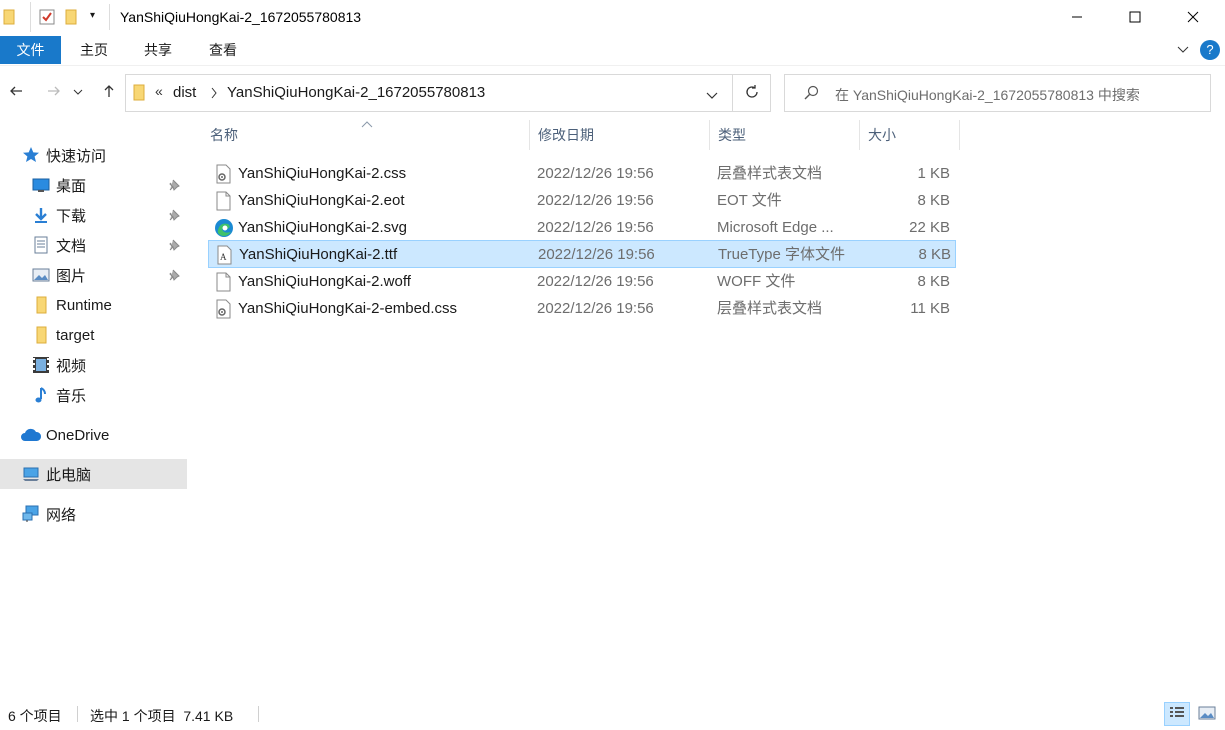 This screenshot has height=730, width=1225. I want to click on file-name: YanShiQiuHongKai-2.eot, so click(321, 200).